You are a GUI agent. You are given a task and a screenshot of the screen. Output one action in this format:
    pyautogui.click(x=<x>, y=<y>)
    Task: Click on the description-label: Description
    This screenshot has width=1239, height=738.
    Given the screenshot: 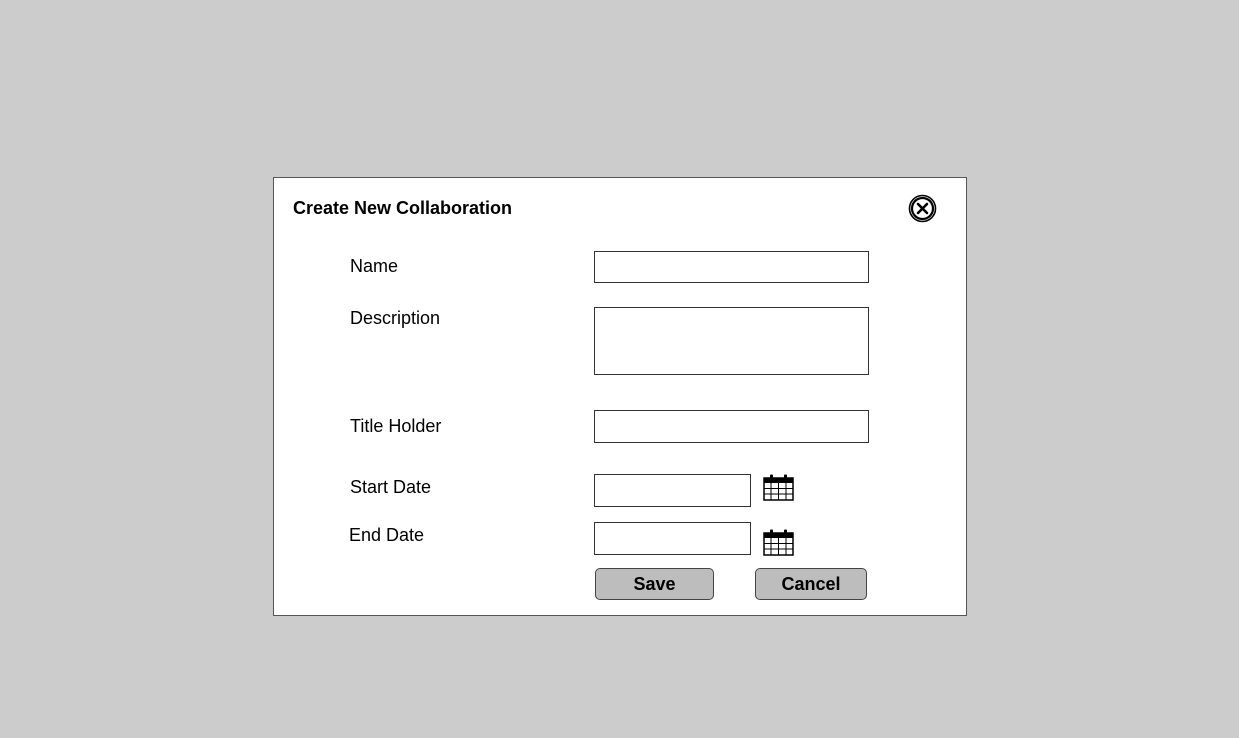 What is the action you would take?
    pyautogui.click(x=395, y=318)
    